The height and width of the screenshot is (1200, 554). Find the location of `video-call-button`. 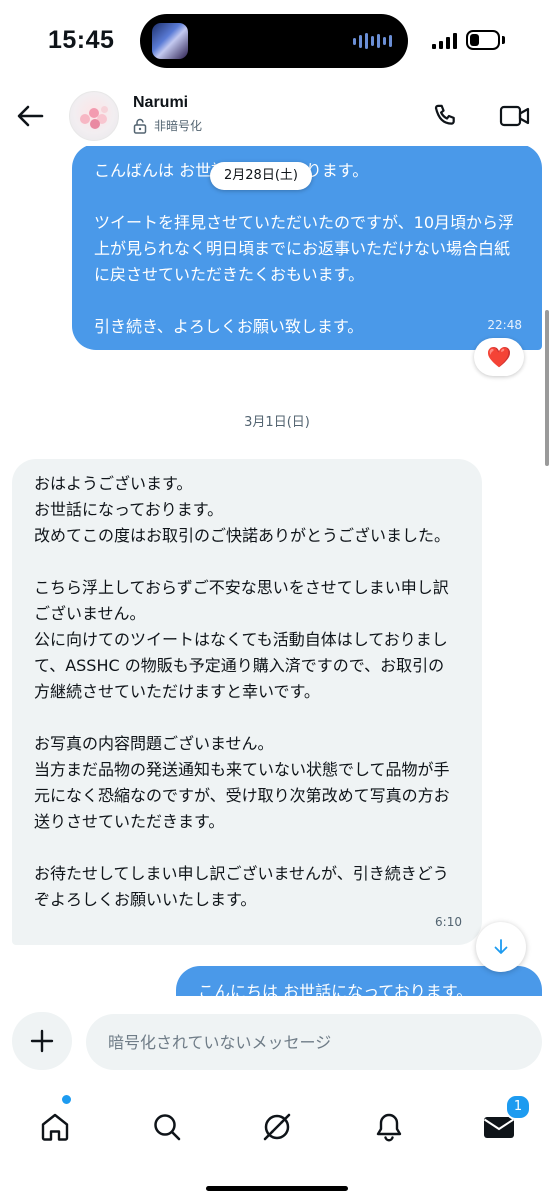

video-call-button is located at coordinates (515, 116).